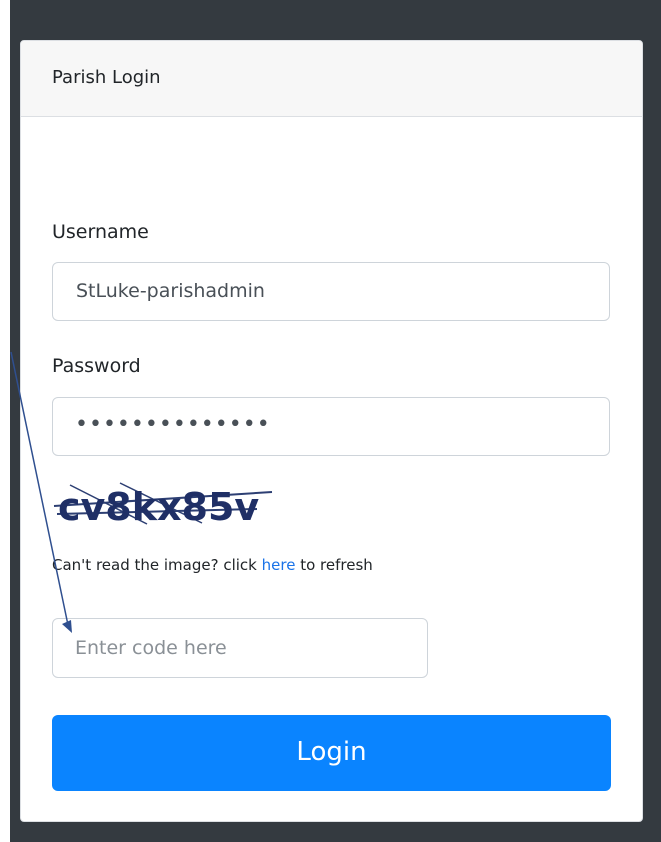 The image size is (661, 842). Describe the element at coordinates (100, 232) in the screenshot. I see `username-label: Username` at that location.